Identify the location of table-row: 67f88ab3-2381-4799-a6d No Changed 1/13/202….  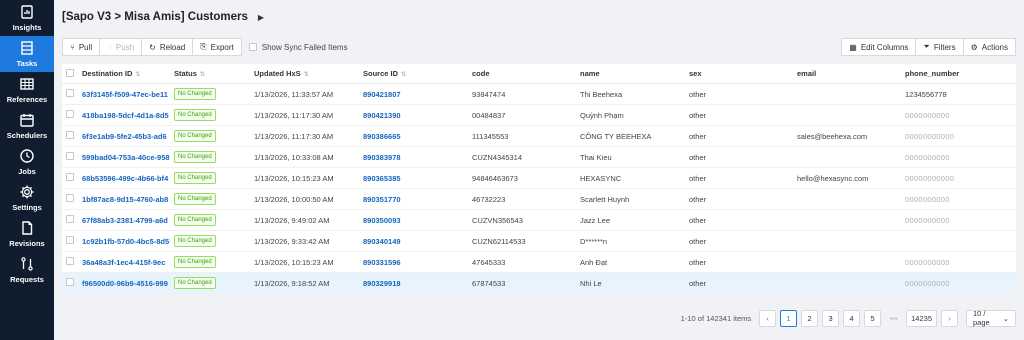
(539, 220).